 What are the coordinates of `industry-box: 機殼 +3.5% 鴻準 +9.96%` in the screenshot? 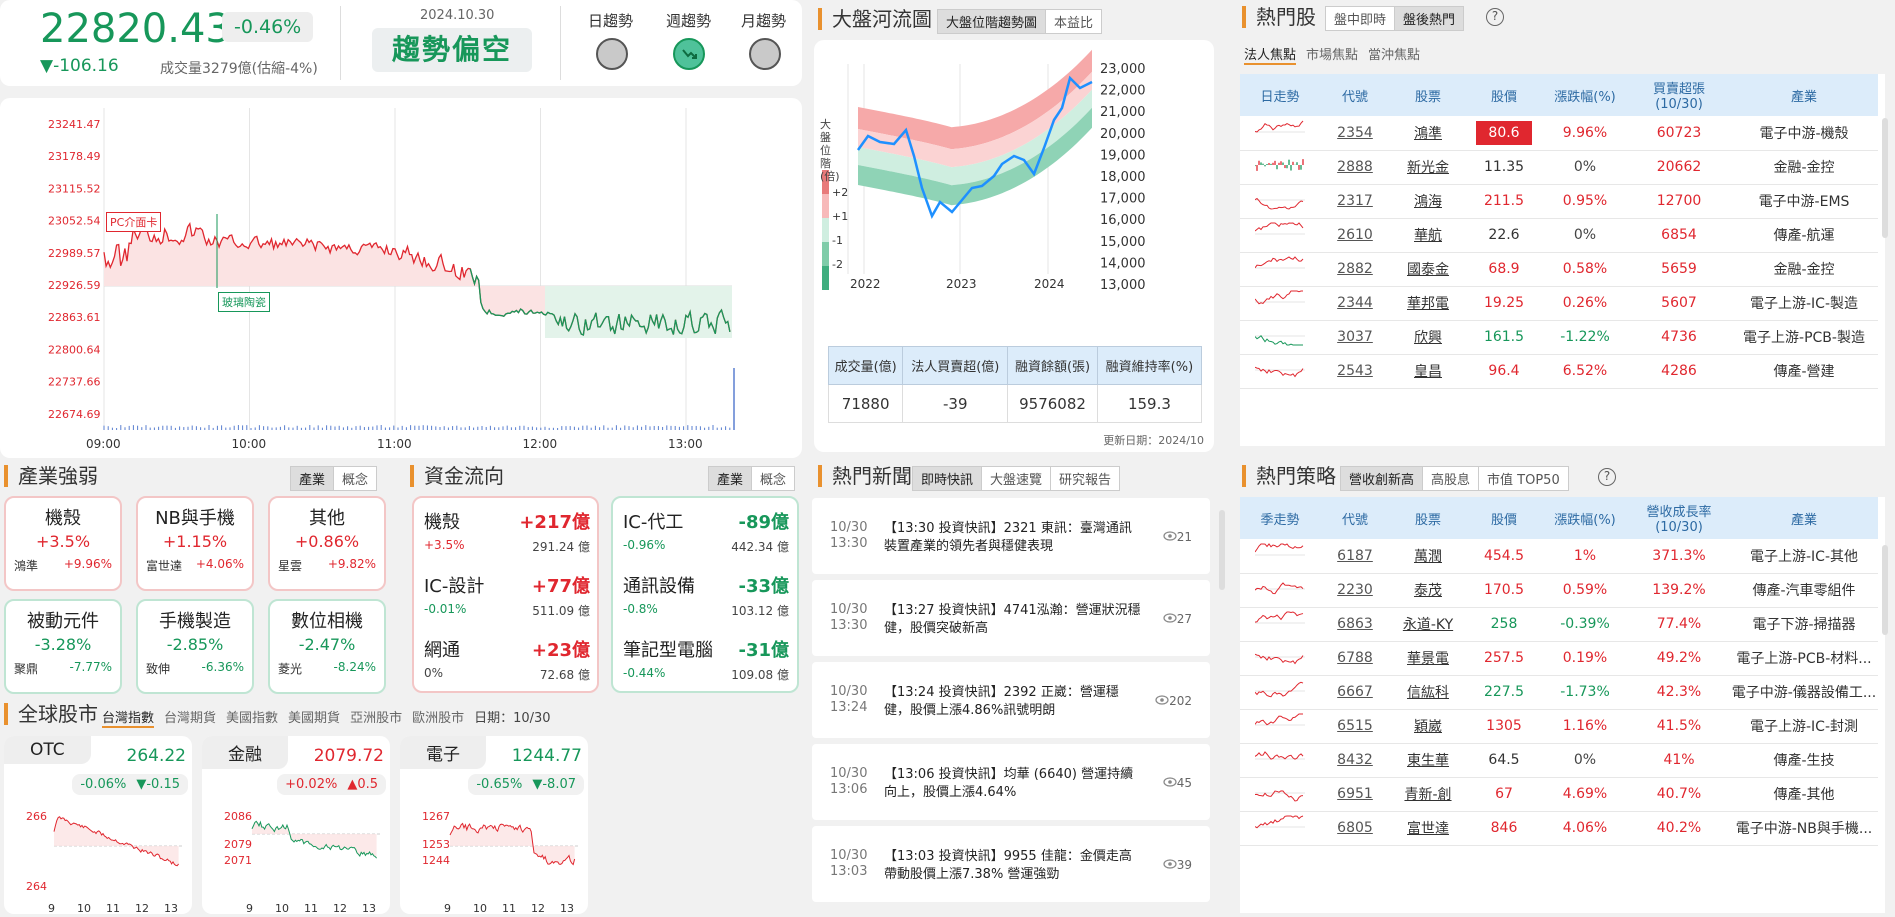 It's located at (63, 543).